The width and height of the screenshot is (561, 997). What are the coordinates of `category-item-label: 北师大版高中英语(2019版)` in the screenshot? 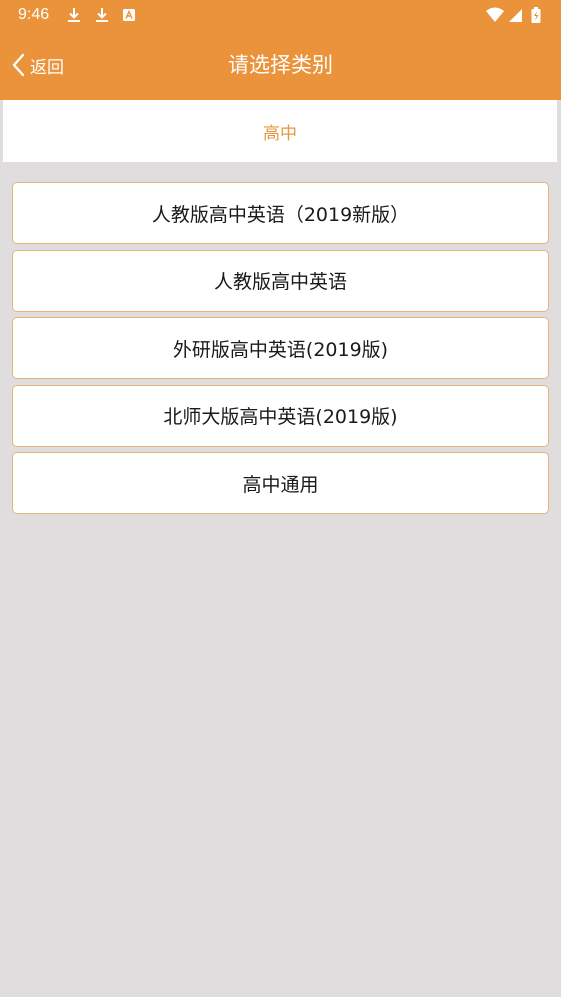 It's located at (280, 417).